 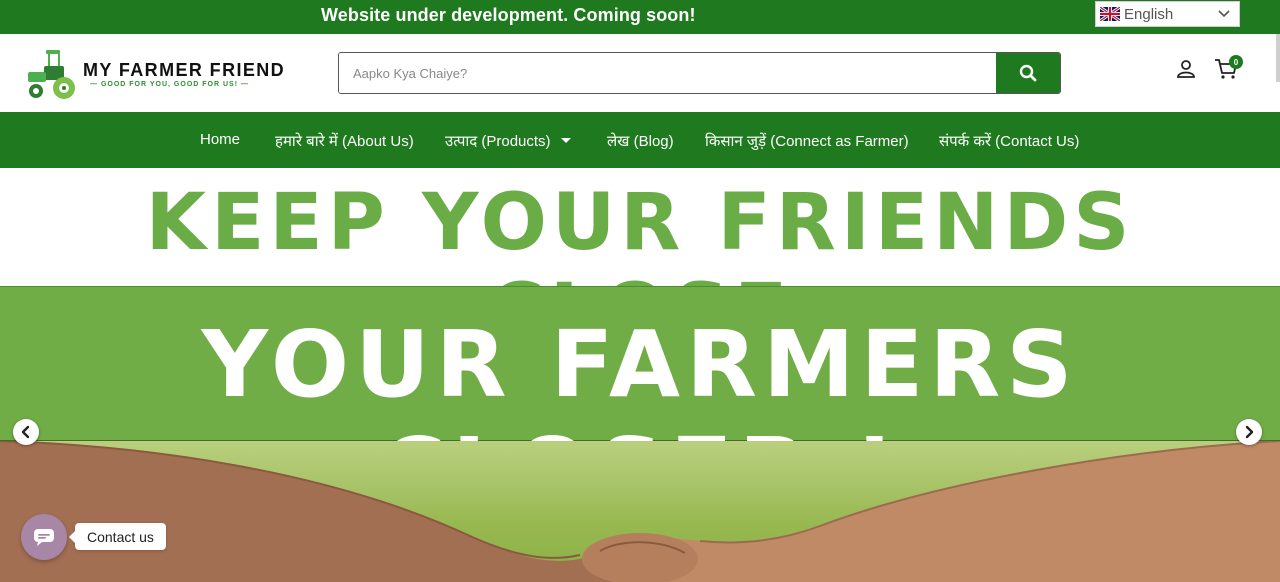 I want to click on chat-icon, so click(x=44, y=537).